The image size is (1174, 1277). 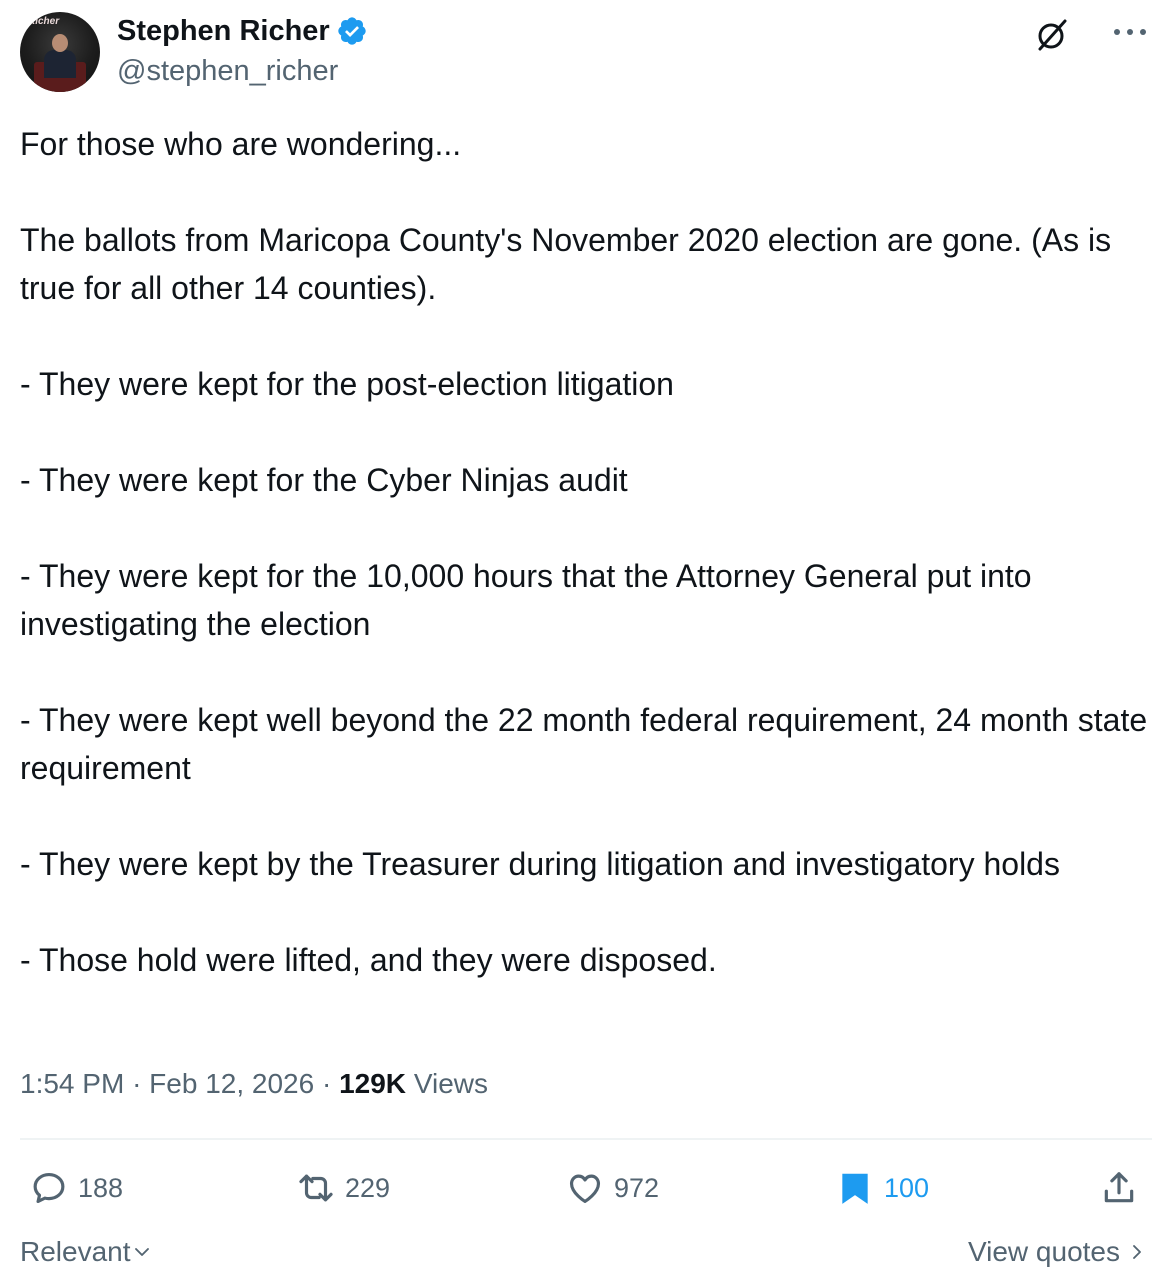 I want to click on author-display-name: Stephen Richer, so click(x=223, y=31).